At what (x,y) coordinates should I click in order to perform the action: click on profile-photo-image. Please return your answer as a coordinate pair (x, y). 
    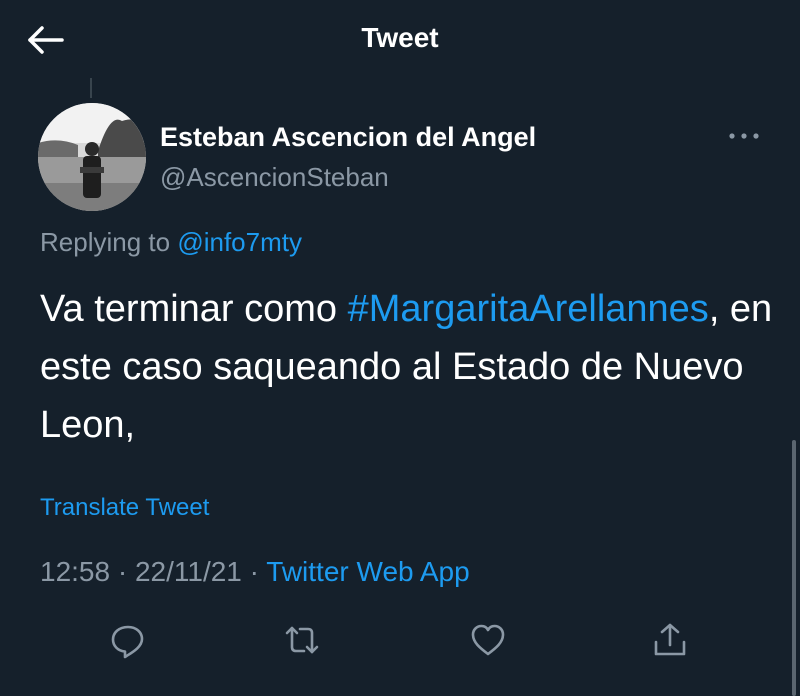
    Looking at the image, I should click on (92, 157).